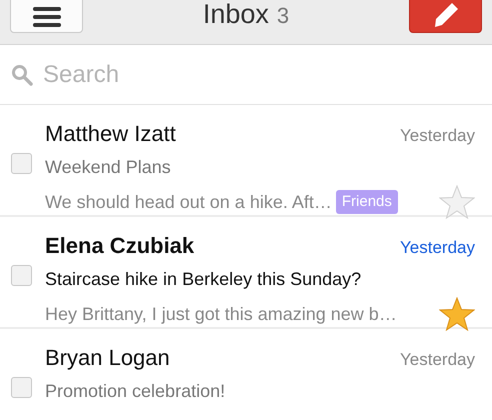  Describe the element at coordinates (135, 391) in the screenshot. I see `message-subject: Promotion celebration!` at that location.